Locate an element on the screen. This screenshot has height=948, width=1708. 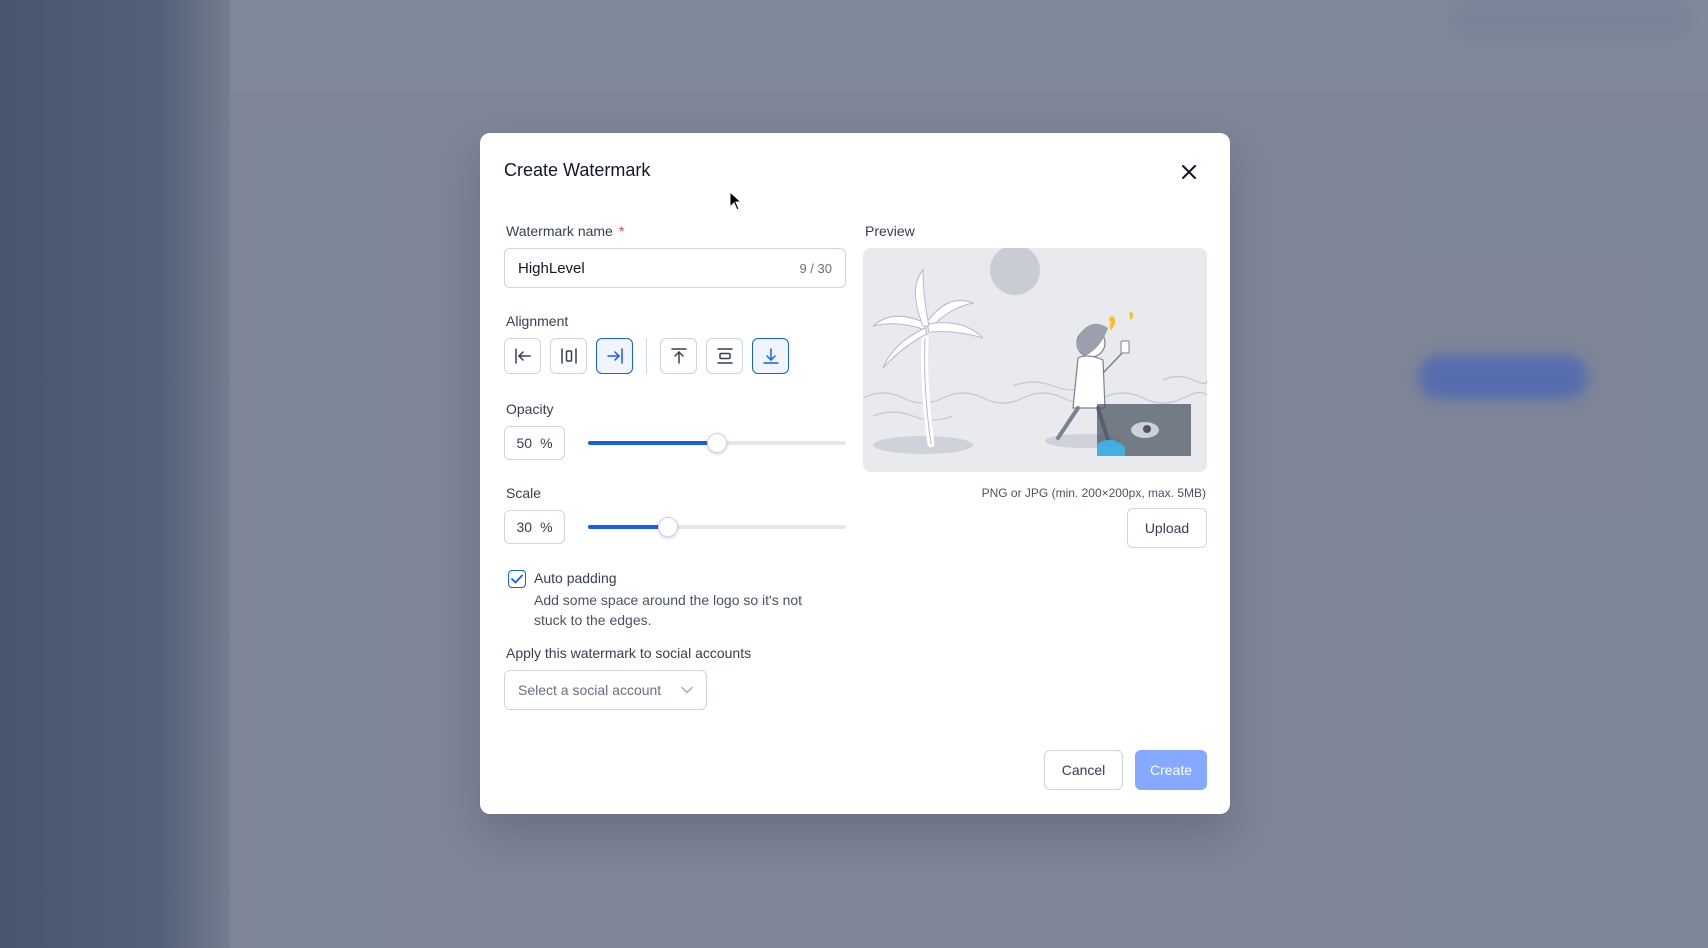
social-account-placeholder: Select a social account is located at coordinates (590, 690).